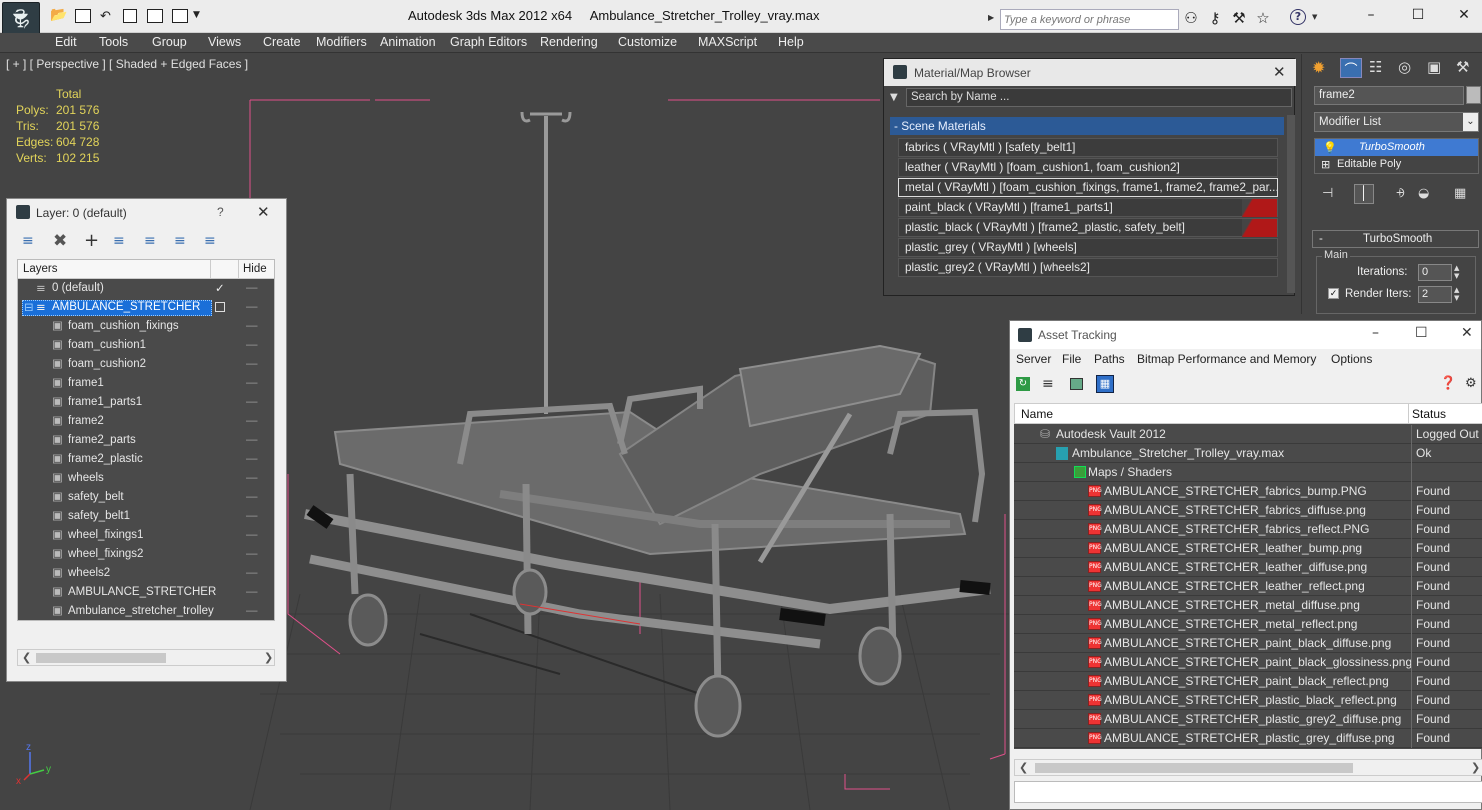 This screenshot has height=810, width=1482. I want to click on layer-help-button: ?, so click(220, 212).